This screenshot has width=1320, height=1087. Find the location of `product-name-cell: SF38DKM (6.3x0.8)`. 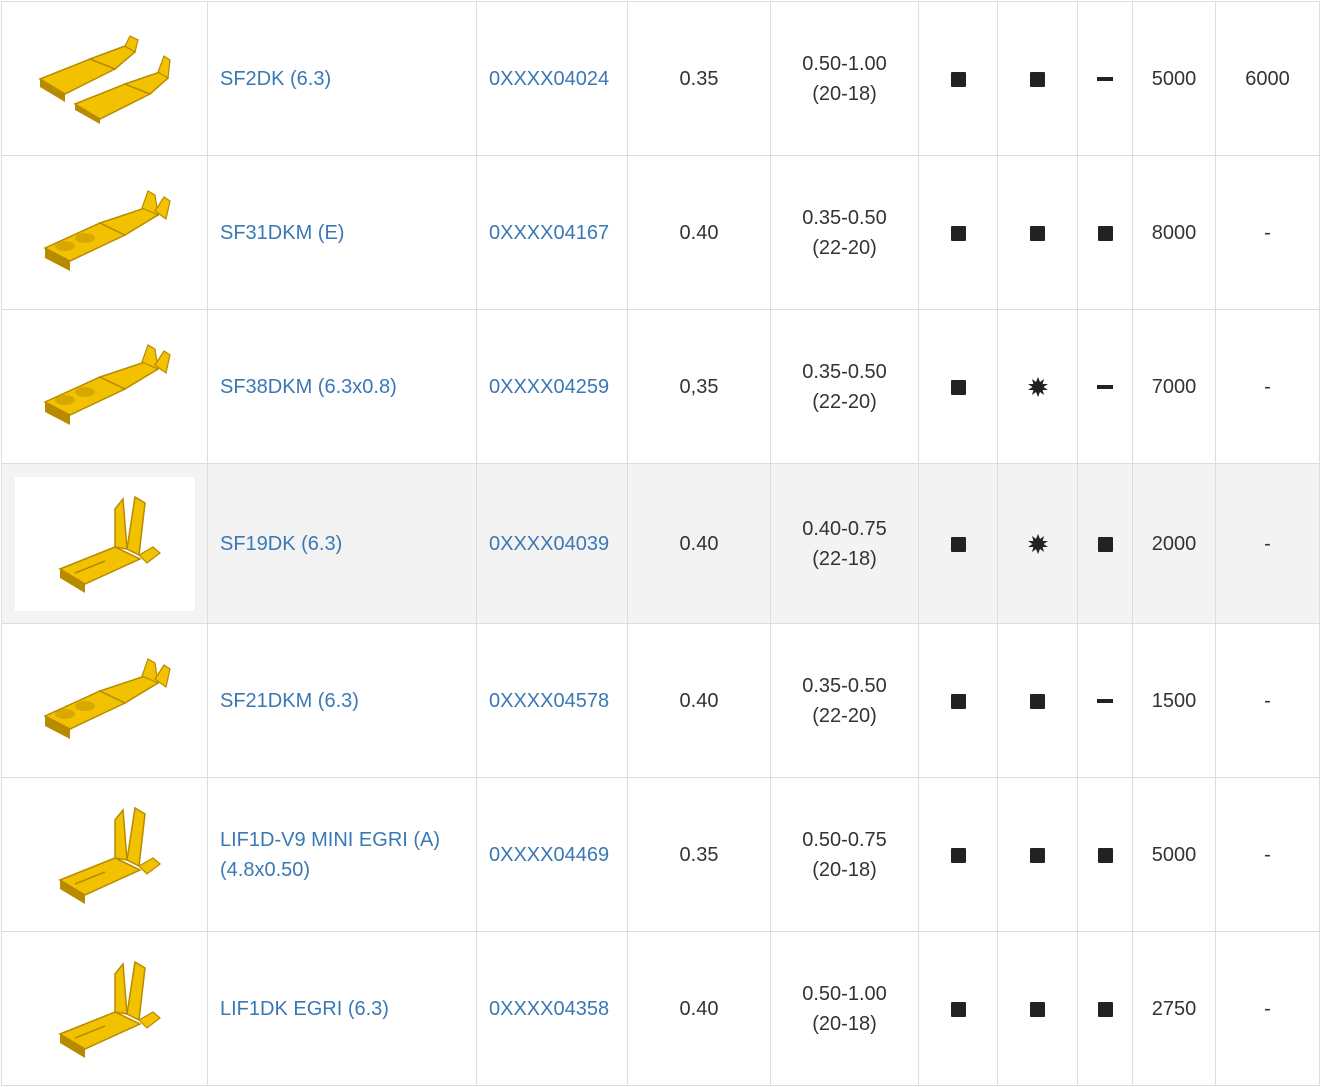

product-name-cell: SF38DKM (6.3x0.8) is located at coordinates (342, 386).